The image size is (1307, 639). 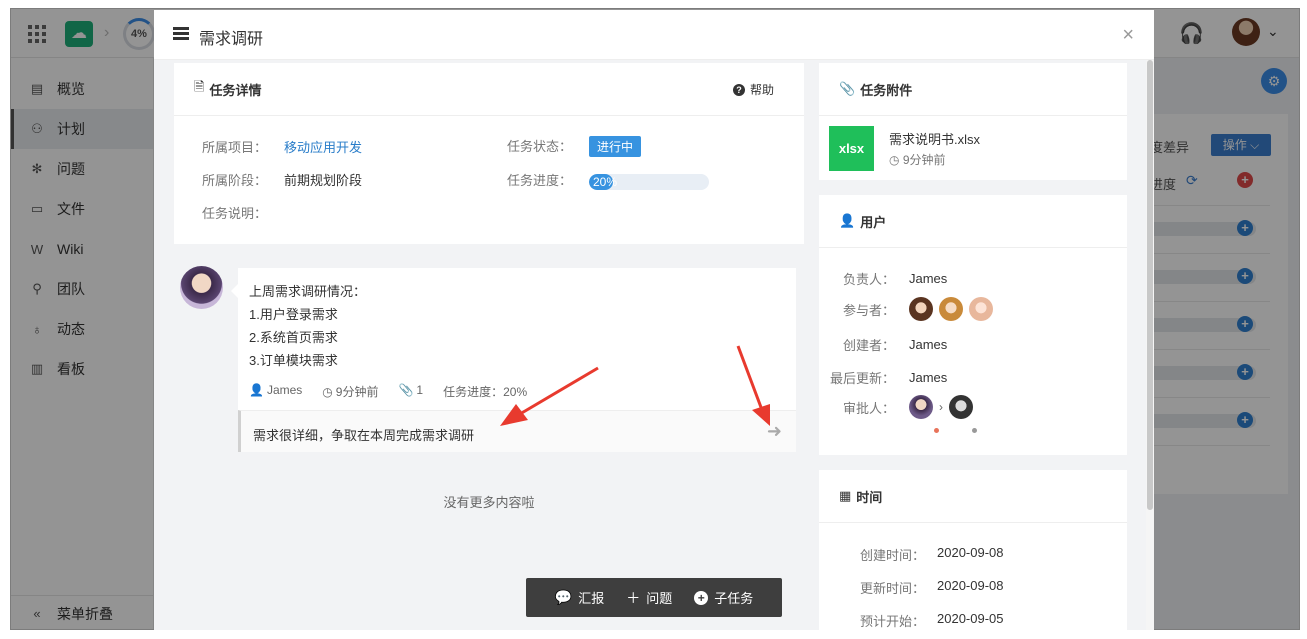 I want to click on plus-circle-icon: +, so click(x=701, y=597).